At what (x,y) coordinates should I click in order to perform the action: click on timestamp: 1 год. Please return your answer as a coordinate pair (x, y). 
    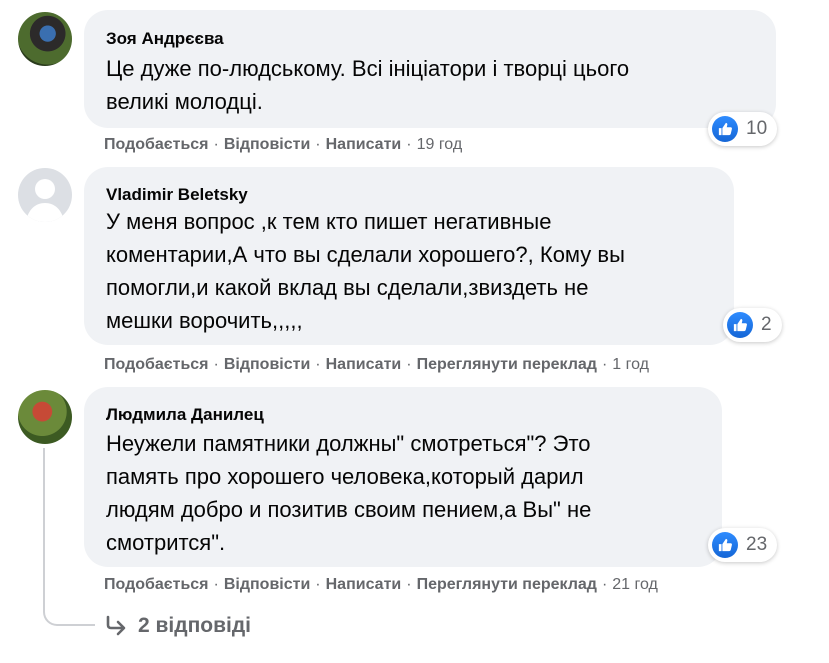
    Looking at the image, I should click on (630, 364).